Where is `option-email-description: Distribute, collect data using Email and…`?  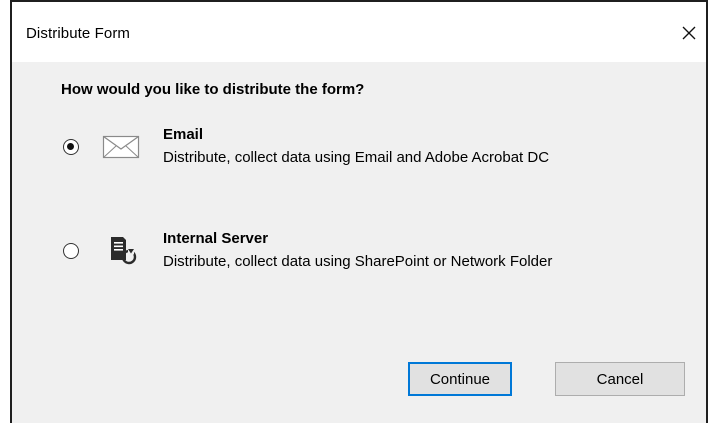
option-email-description: Distribute, collect data using Email and… is located at coordinates (356, 157).